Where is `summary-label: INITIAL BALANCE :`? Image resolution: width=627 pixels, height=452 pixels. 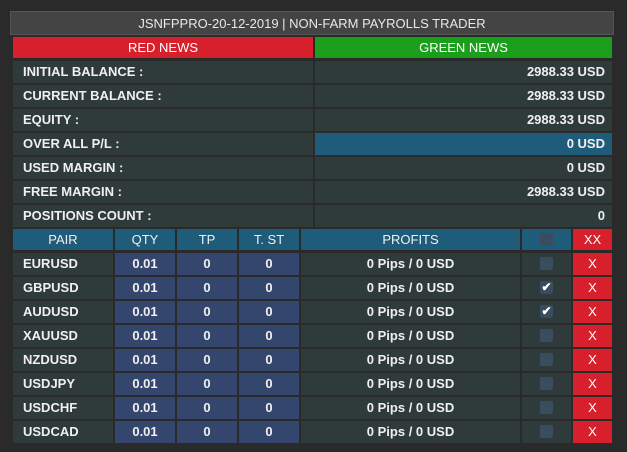 summary-label: INITIAL BALANCE : is located at coordinates (163, 72).